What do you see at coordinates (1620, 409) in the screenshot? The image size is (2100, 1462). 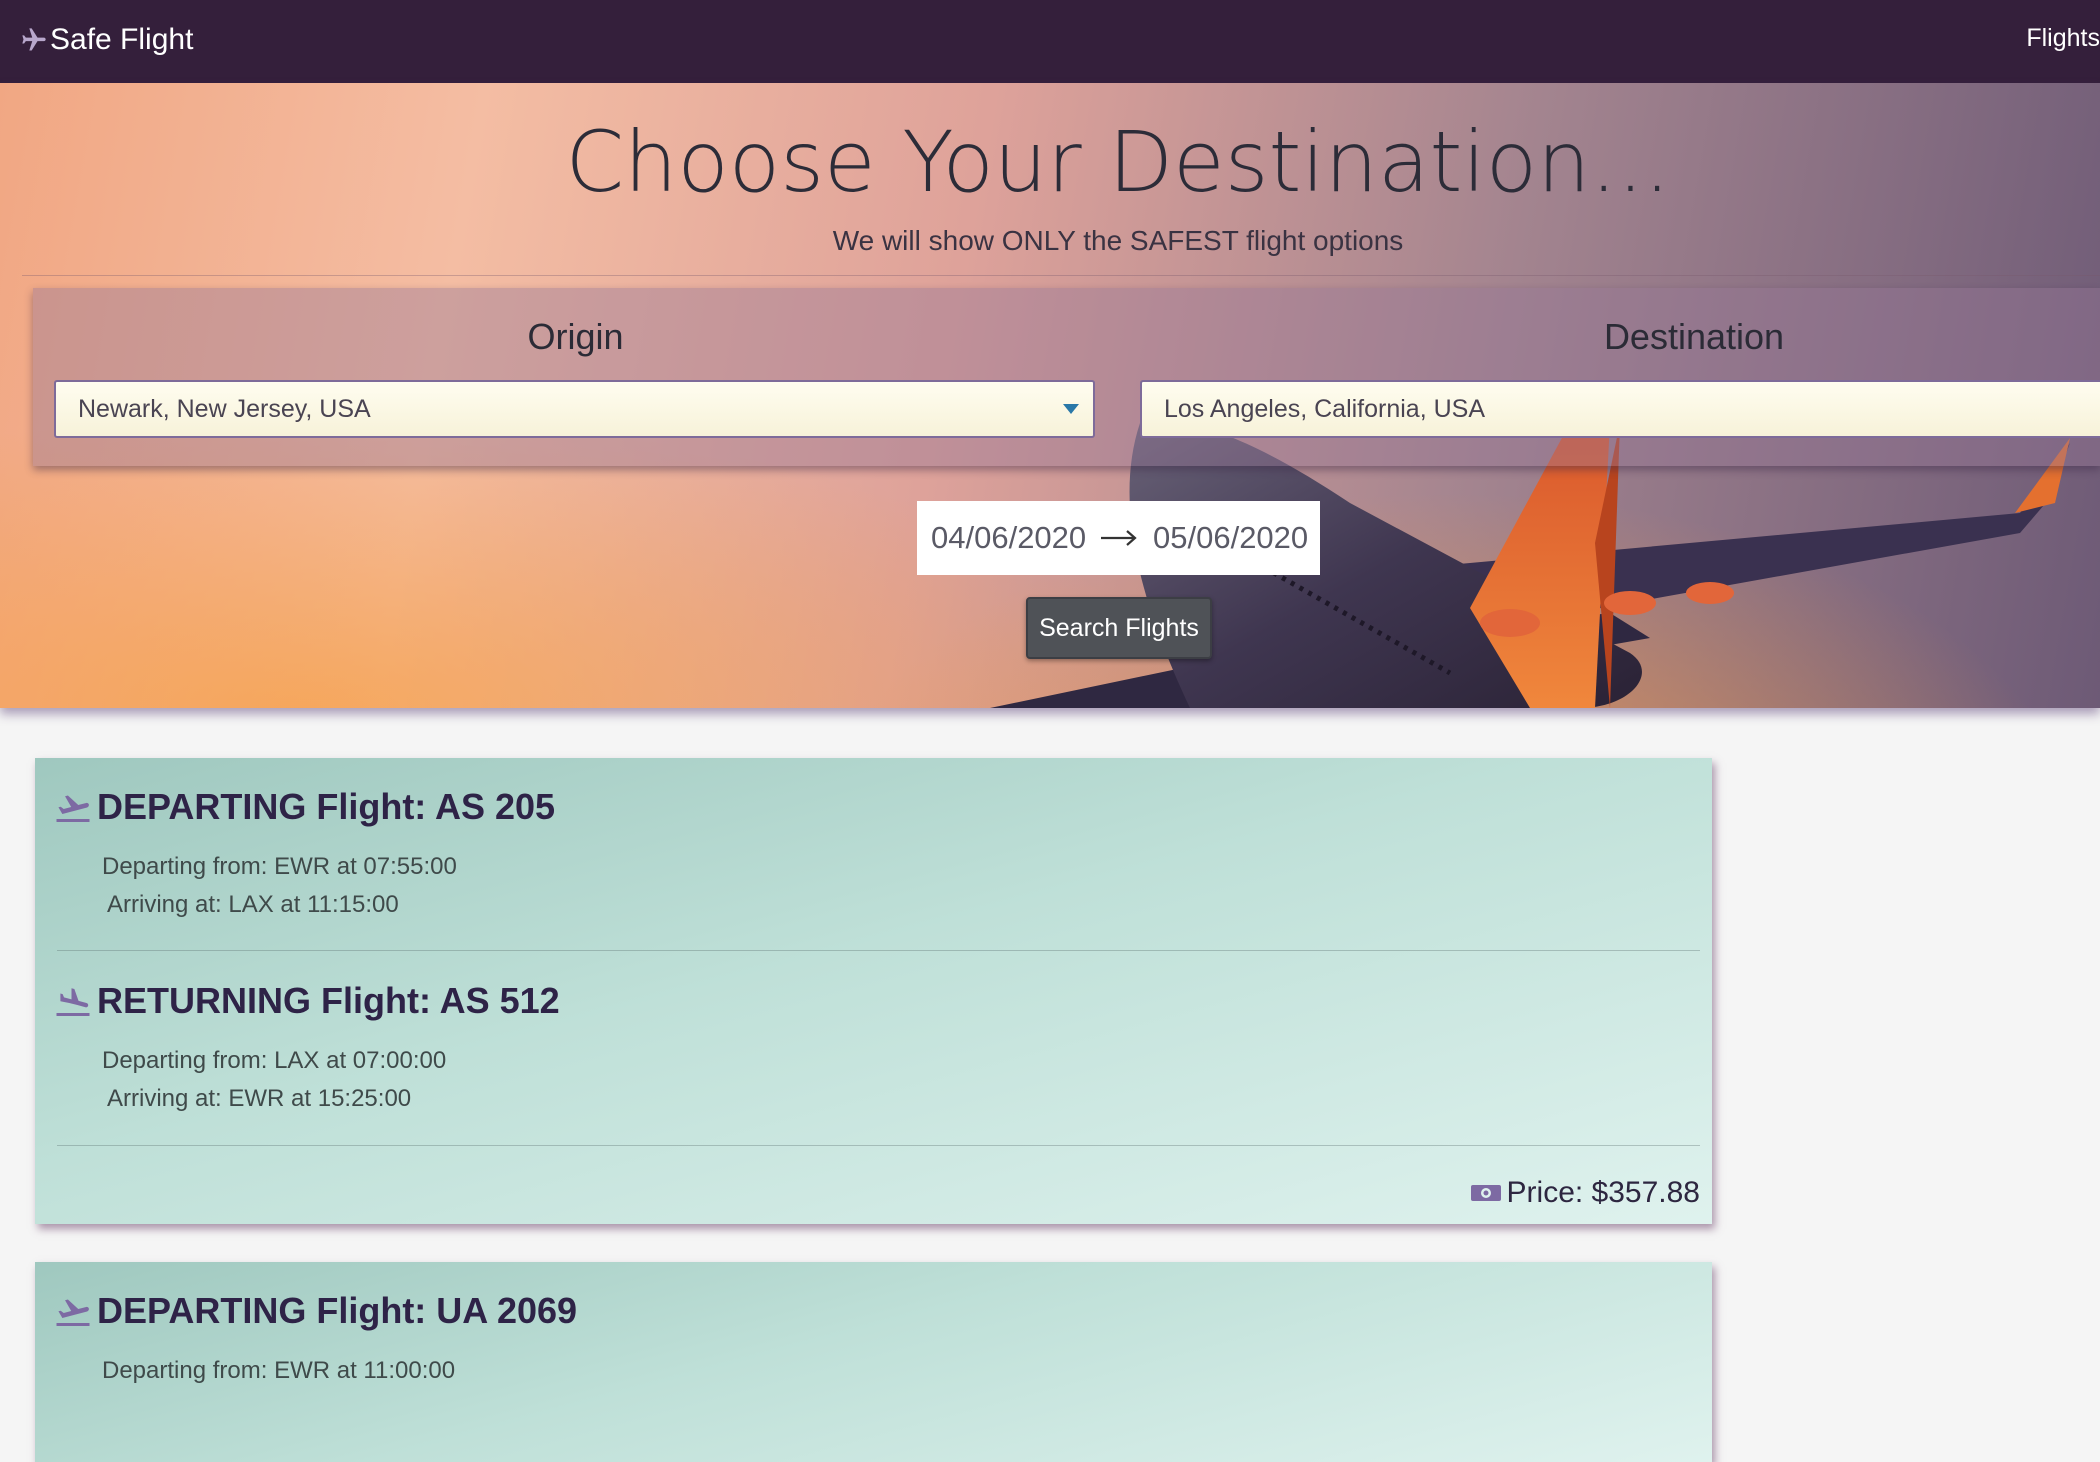 I see `destination-select: Los Angeles, California, USA` at bounding box center [1620, 409].